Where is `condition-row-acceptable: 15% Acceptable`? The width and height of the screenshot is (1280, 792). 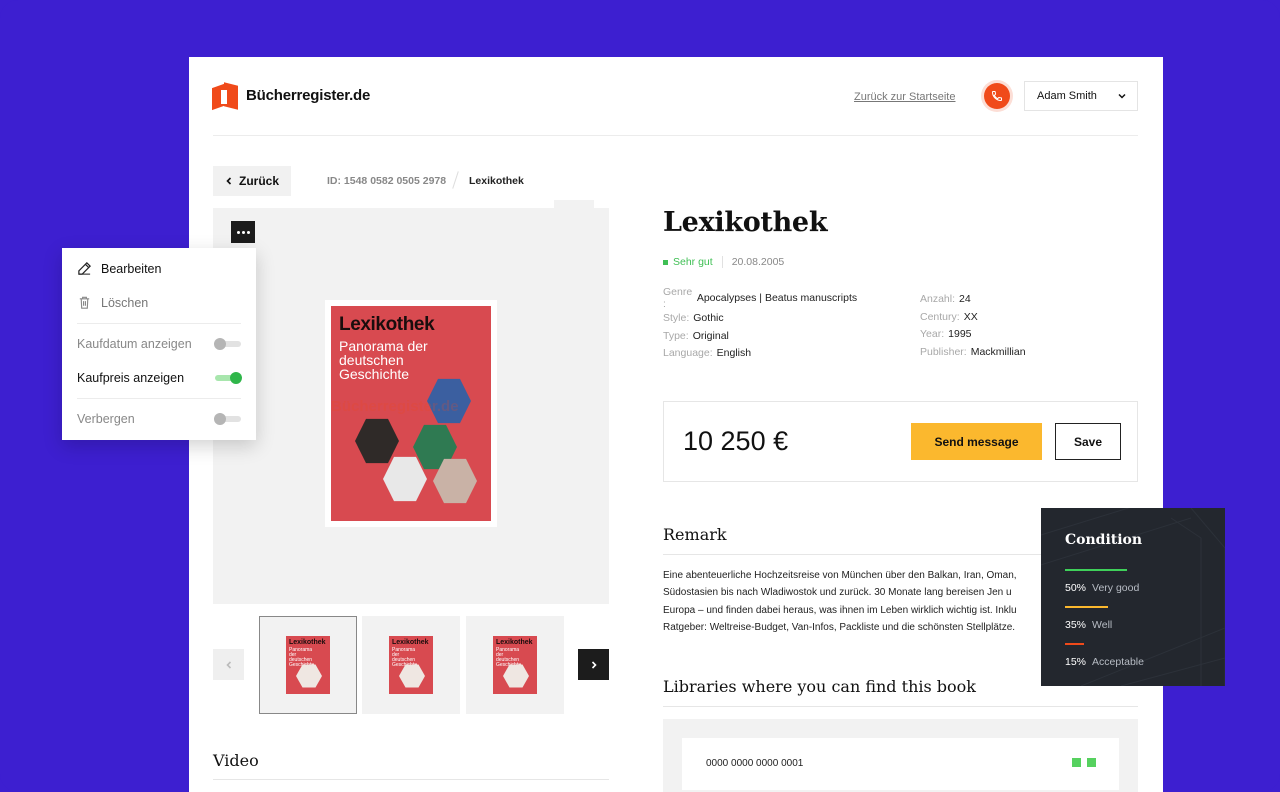
condition-row-acceptable: 15% Acceptable is located at coordinates (1104, 662).